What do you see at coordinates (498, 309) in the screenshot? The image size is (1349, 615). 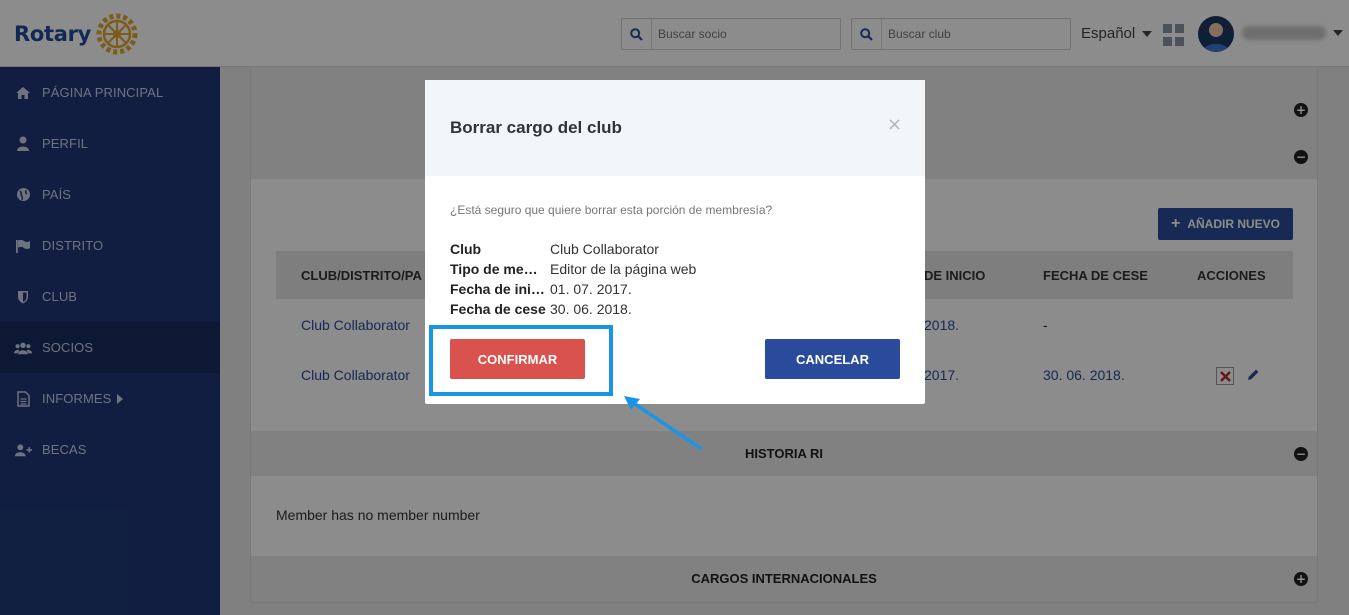 I see `field-label-end-date: Fecha de cese` at bounding box center [498, 309].